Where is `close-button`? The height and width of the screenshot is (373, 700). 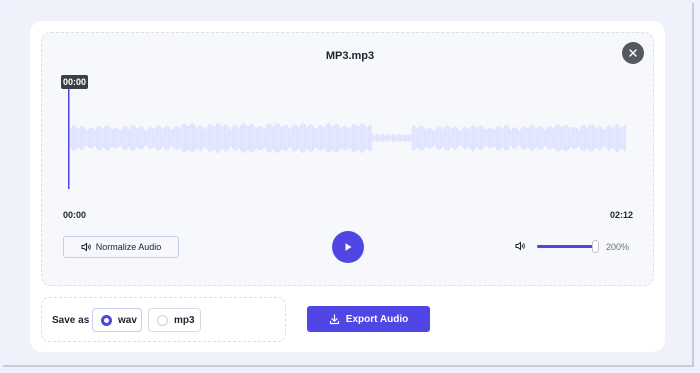 close-button is located at coordinates (633, 53).